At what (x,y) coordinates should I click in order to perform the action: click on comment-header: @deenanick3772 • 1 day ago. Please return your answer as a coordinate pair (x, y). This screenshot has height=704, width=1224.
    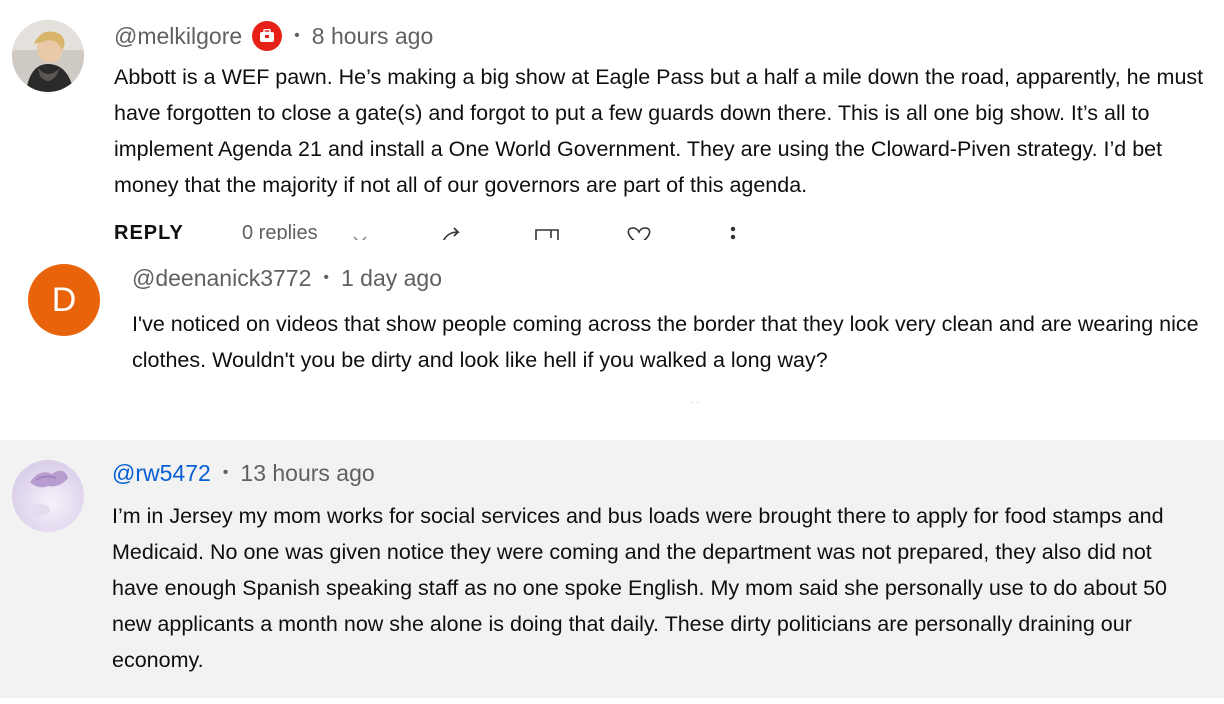
    Looking at the image, I should click on (287, 278).